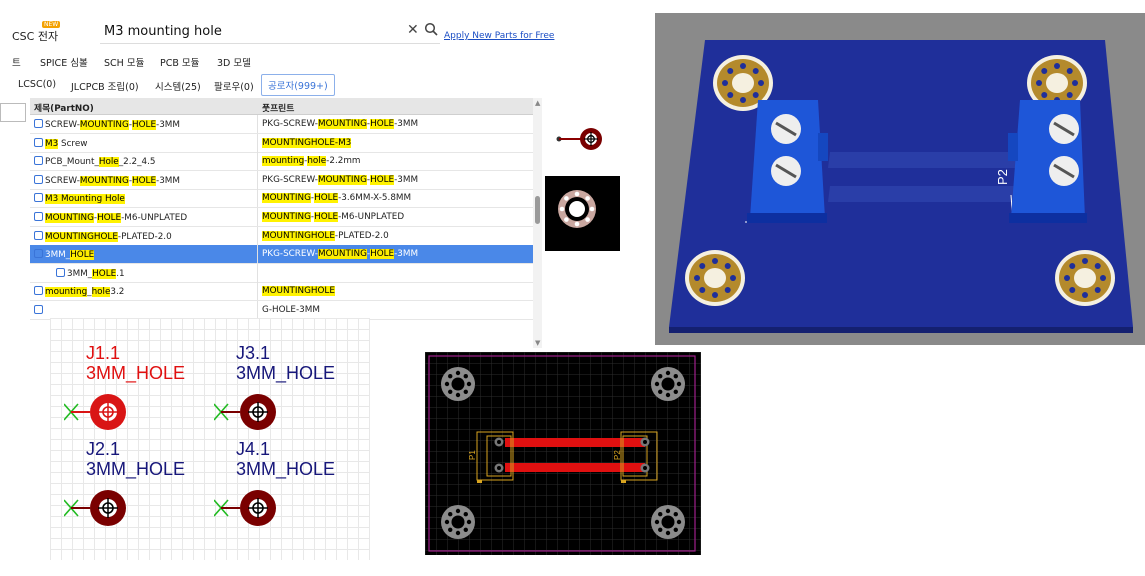  Describe the element at coordinates (431, 31) in the screenshot. I see `search-icon` at that location.